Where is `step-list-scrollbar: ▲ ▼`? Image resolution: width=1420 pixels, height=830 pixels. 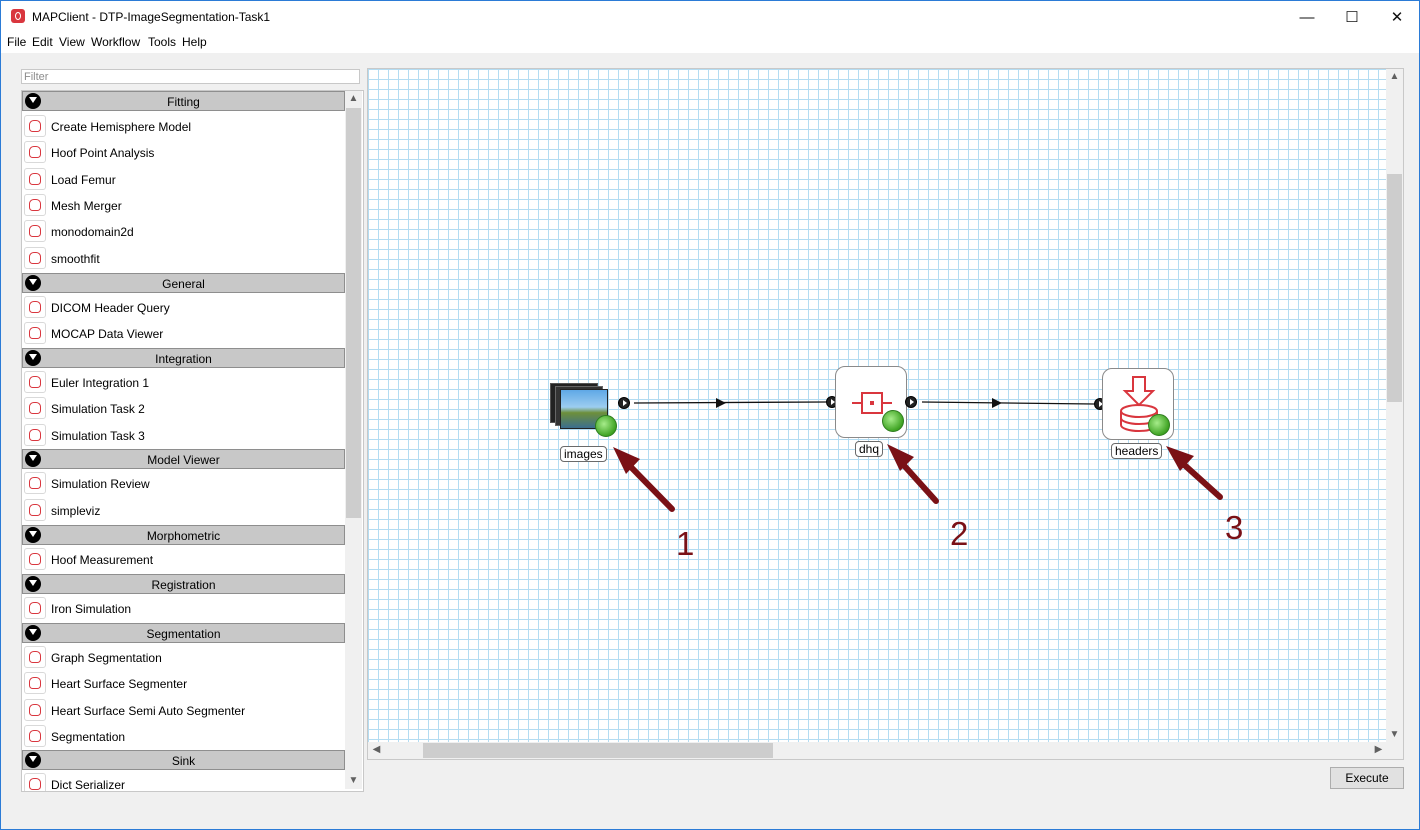
step-list-scrollbar: ▲ ▼ is located at coordinates (353, 440).